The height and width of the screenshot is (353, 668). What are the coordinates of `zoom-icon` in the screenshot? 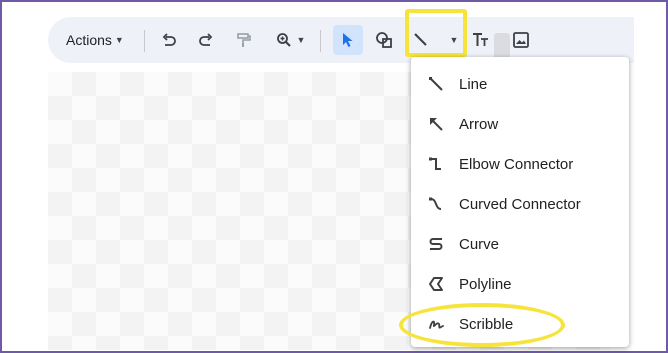 It's located at (283, 40).